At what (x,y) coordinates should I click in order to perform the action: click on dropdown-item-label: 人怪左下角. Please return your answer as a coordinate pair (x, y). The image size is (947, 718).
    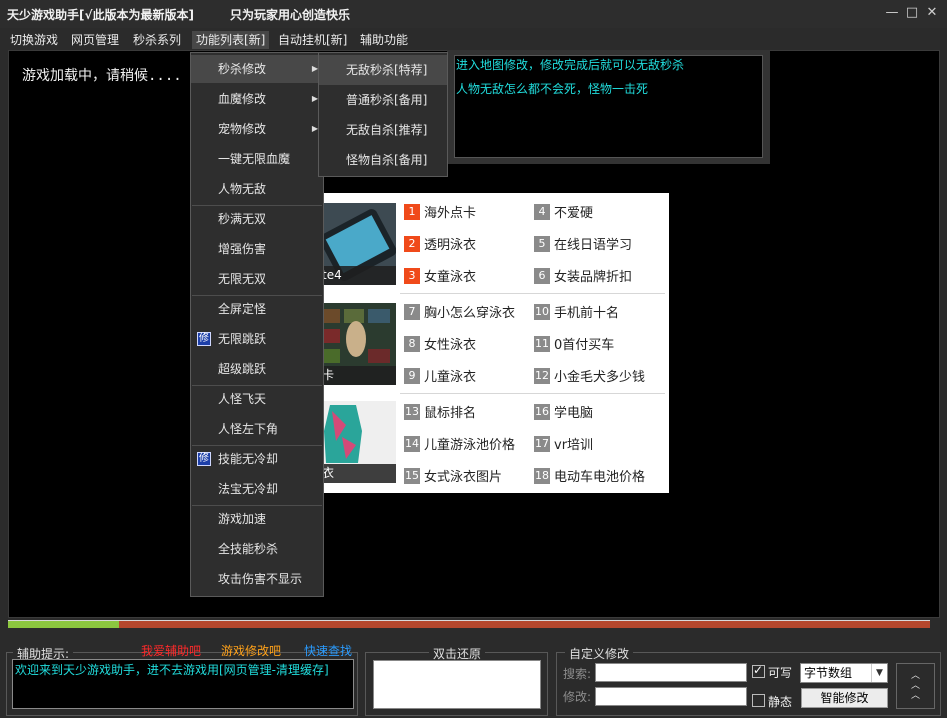
    Looking at the image, I should click on (248, 429).